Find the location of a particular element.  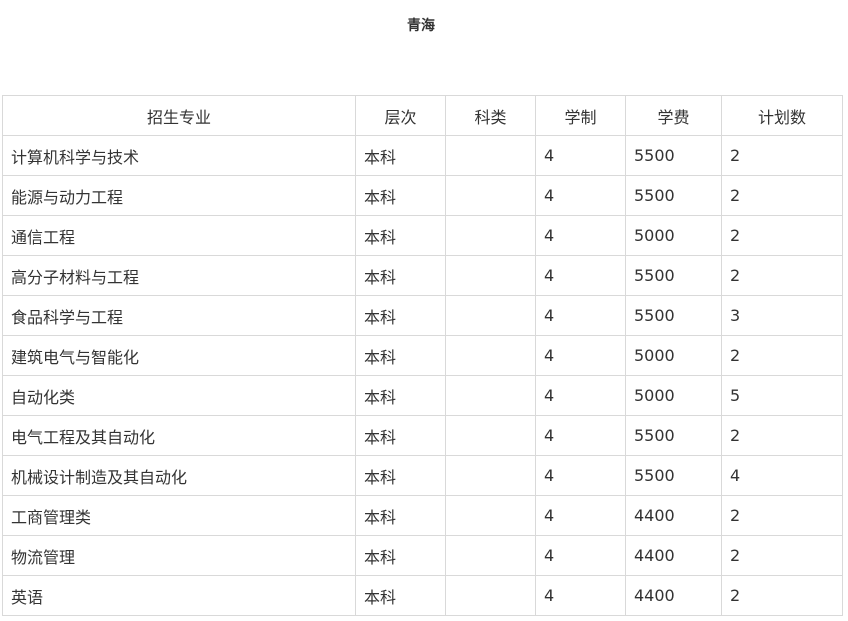

table-row: 建筑电气与智能化 本科 4 5000 2 is located at coordinates (422, 355).